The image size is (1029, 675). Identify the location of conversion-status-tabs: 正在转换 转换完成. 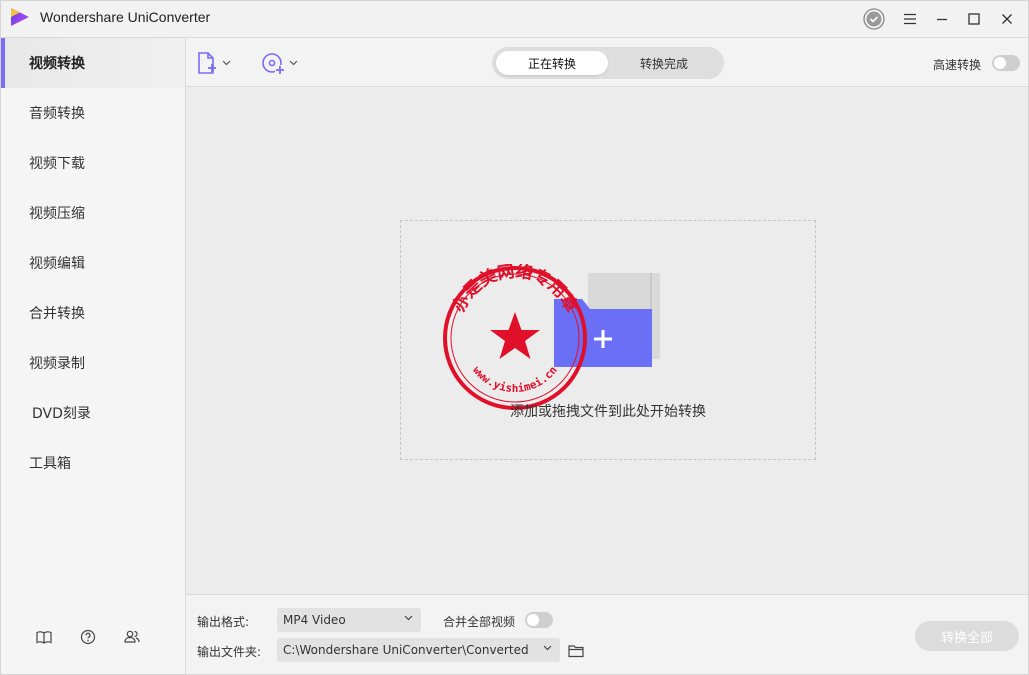
(608, 63).